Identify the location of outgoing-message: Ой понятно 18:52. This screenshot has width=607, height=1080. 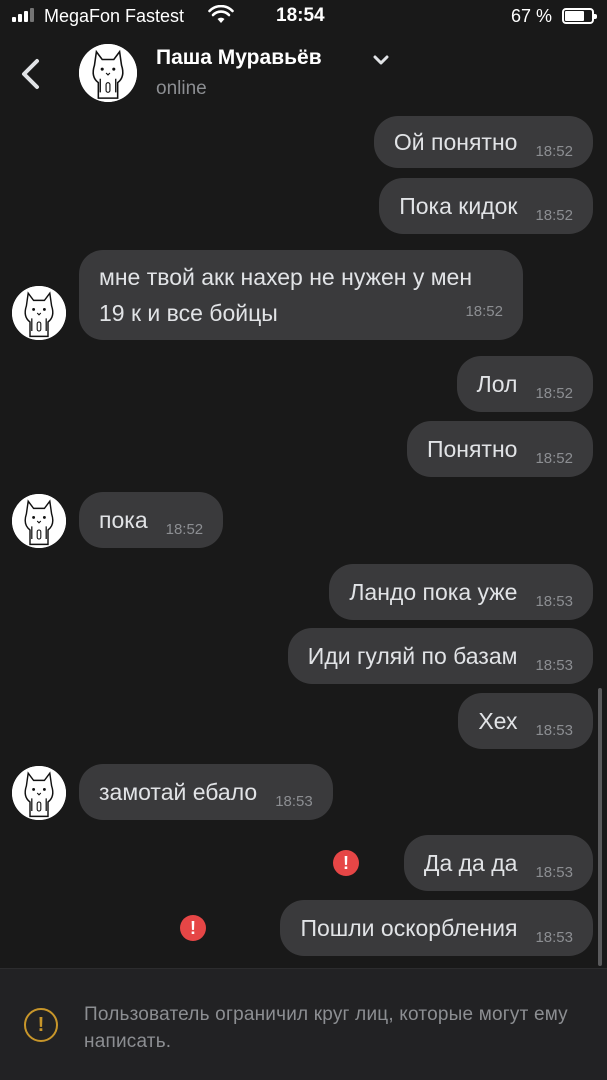
(483, 142).